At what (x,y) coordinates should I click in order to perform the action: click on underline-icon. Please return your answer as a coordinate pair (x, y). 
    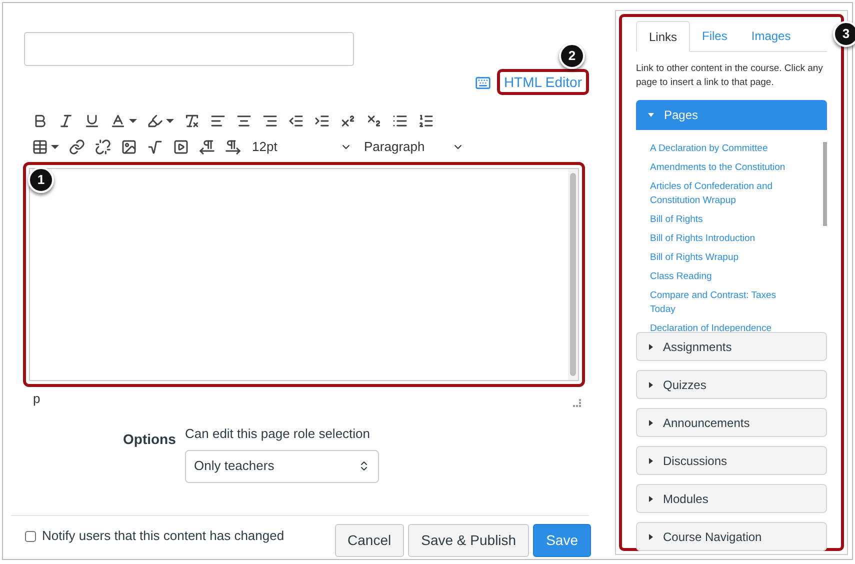
    Looking at the image, I should click on (92, 121).